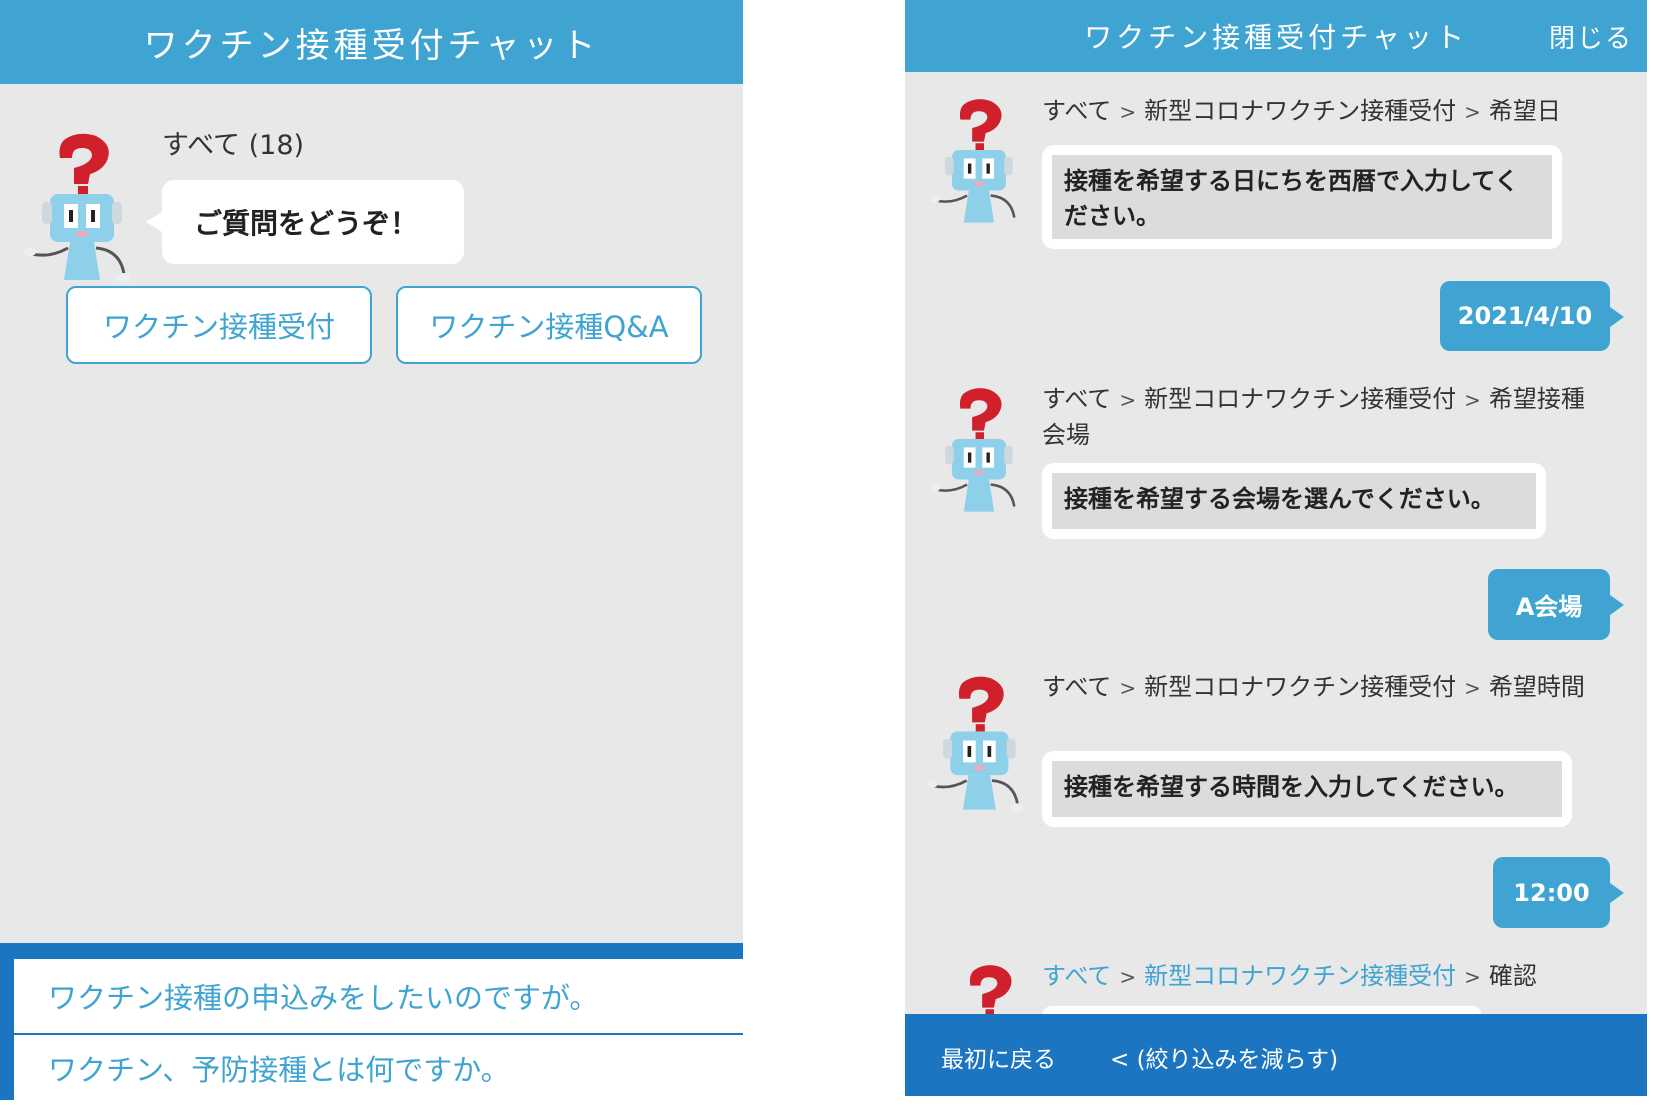 The image size is (1665, 1111). I want to click on breadcrumb: すべて > 新型コロナワクチン接種受付 > 確認, so click(1289, 976).